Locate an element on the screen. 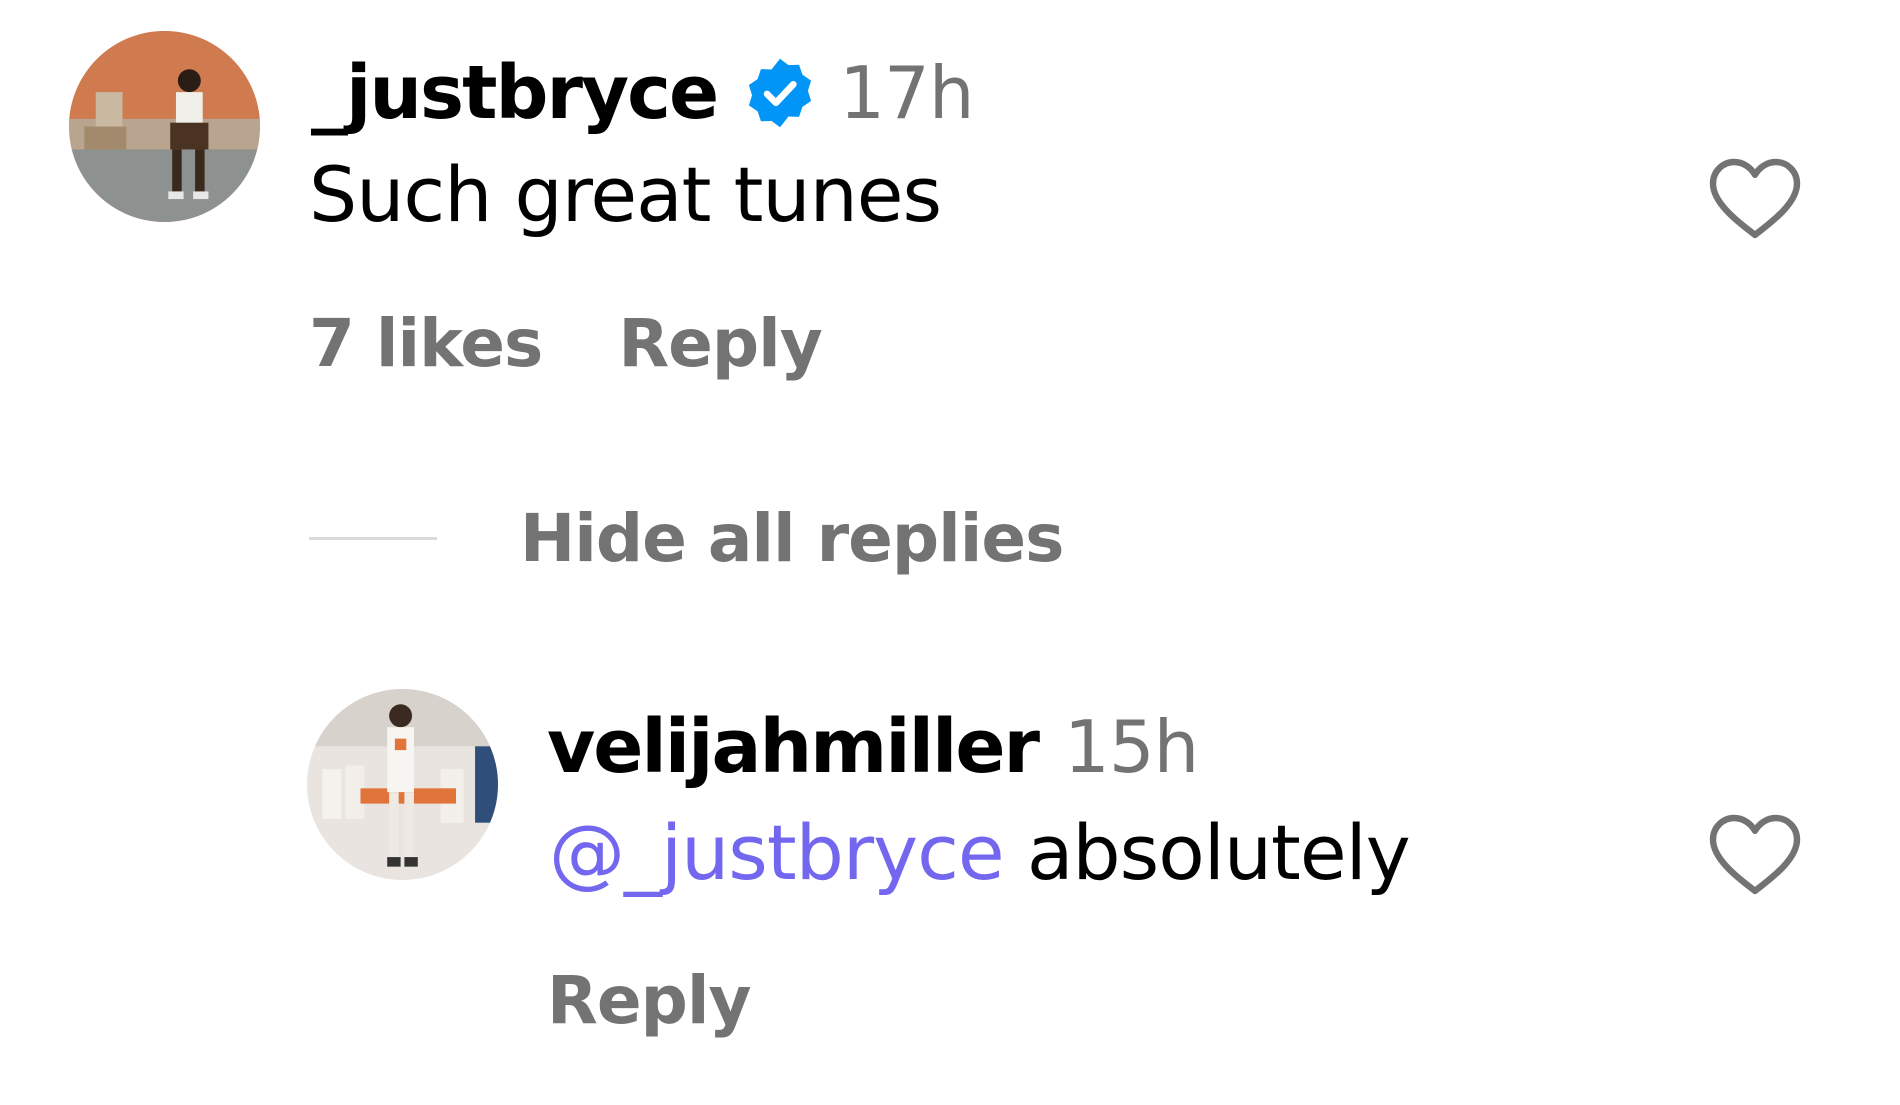 This screenshot has width=1900, height=1105. reply-actions: Reply is located at coordinates (649, 1000).